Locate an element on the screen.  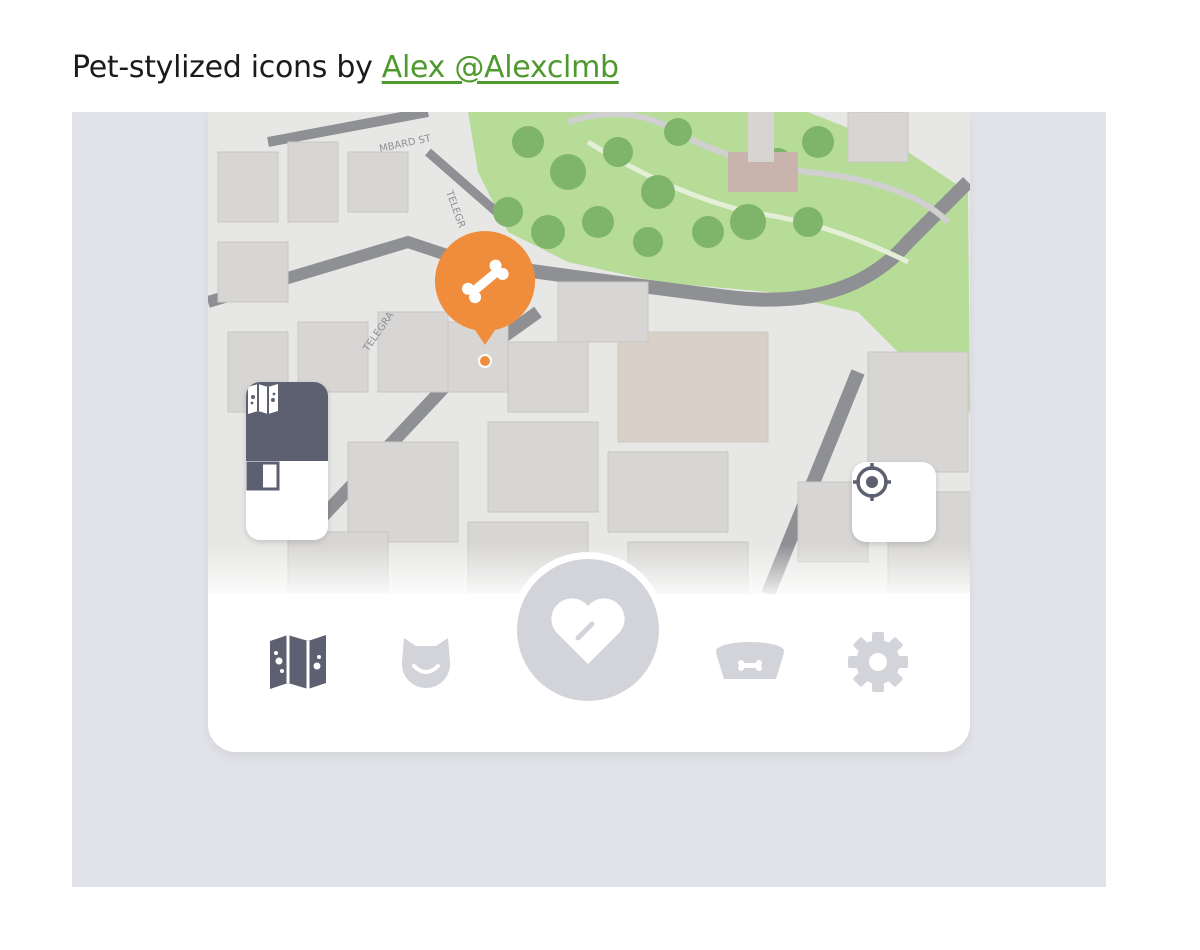
split-square-icon is located at coordinates (263, 476).